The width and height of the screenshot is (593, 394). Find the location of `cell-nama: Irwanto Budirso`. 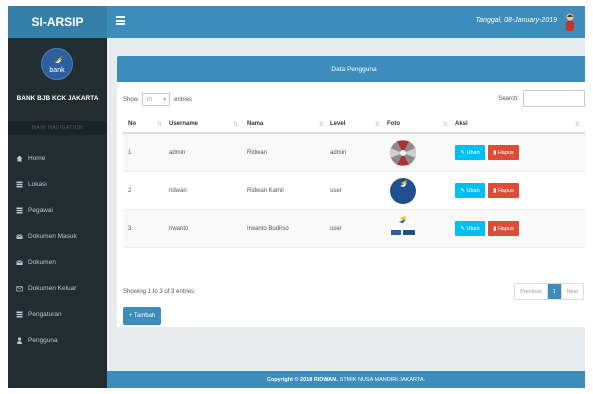

cell-nama: Irwanto Budirso is located at coordinates (268, 228).